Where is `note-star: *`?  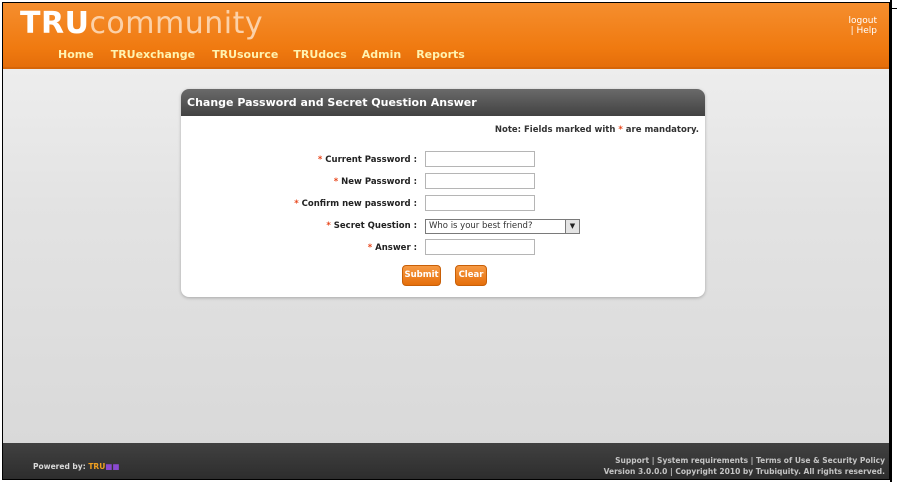
note-star: * is located at coordinates (620, 130).